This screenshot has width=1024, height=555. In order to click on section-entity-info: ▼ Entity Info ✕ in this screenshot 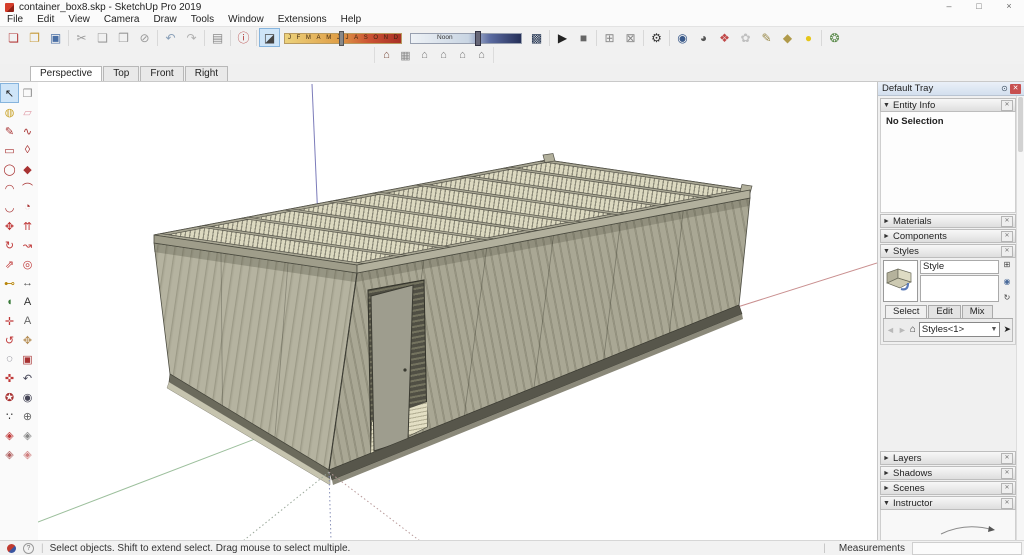, I will do `click(948, 105)`.